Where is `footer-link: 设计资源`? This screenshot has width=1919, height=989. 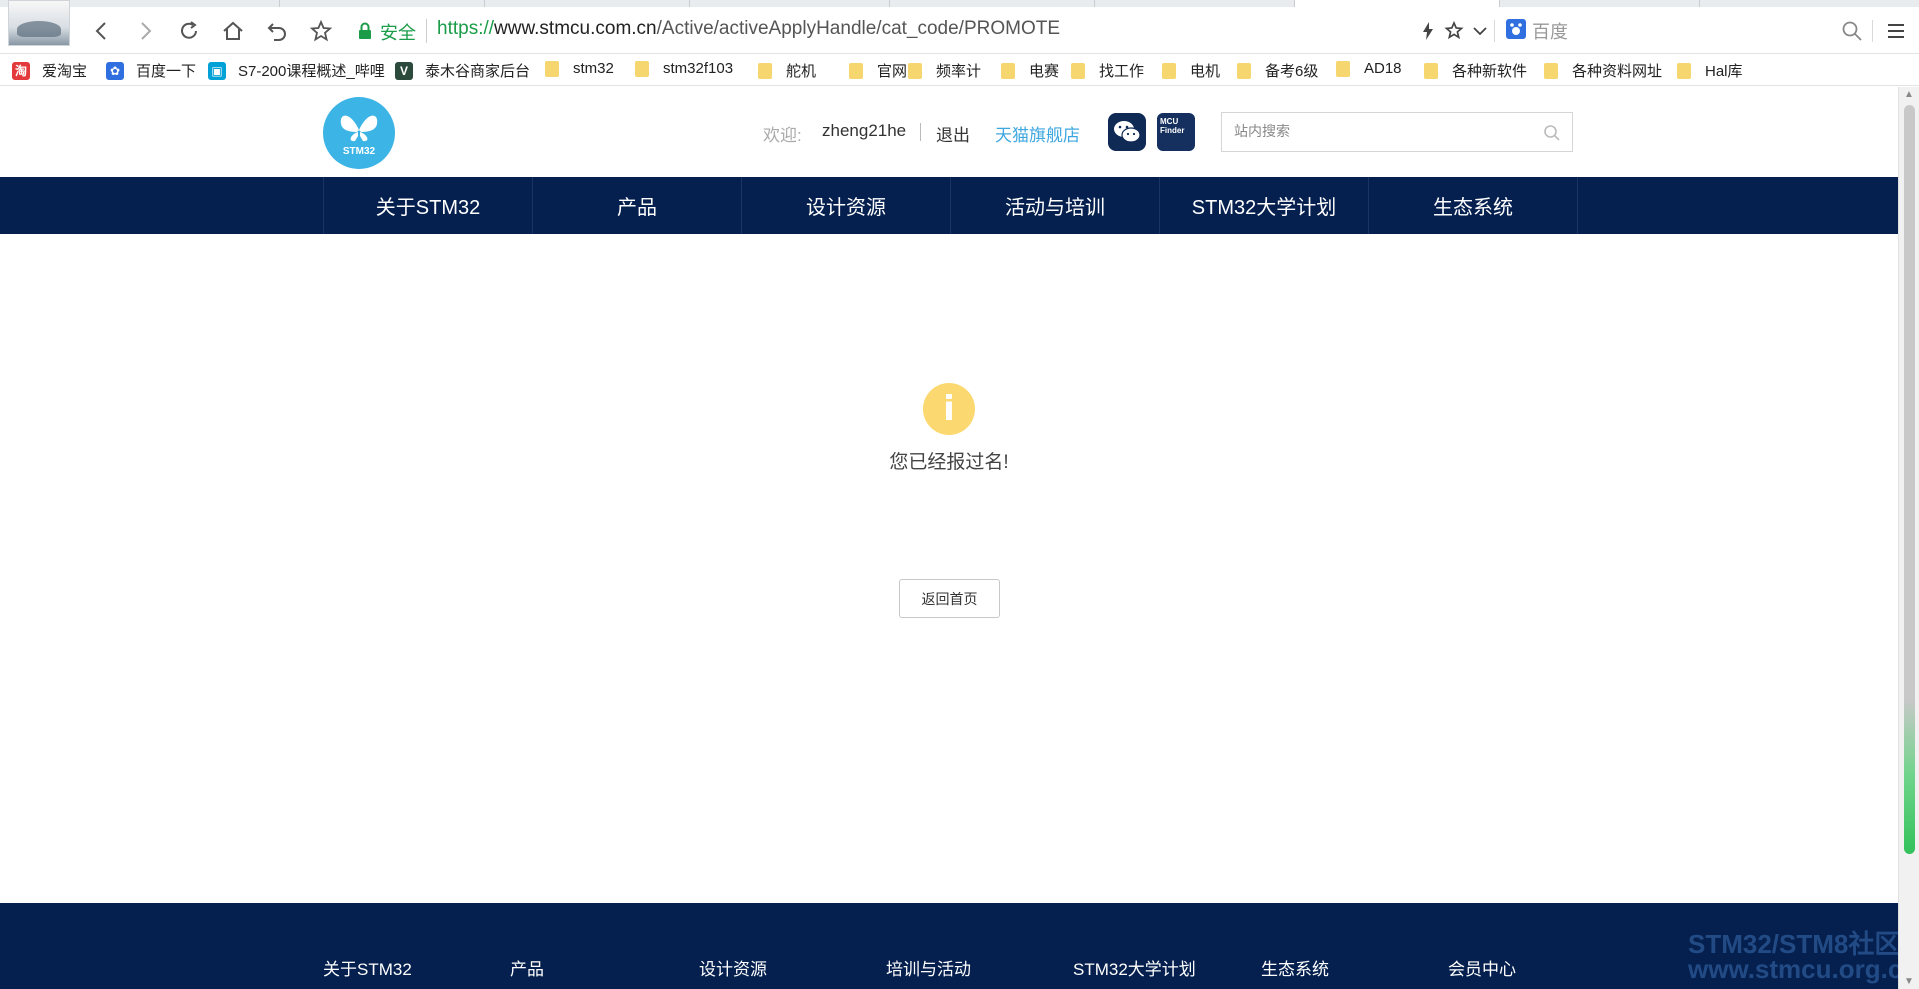
footer-link: 设计资源 is located at coordinates (733, 967).